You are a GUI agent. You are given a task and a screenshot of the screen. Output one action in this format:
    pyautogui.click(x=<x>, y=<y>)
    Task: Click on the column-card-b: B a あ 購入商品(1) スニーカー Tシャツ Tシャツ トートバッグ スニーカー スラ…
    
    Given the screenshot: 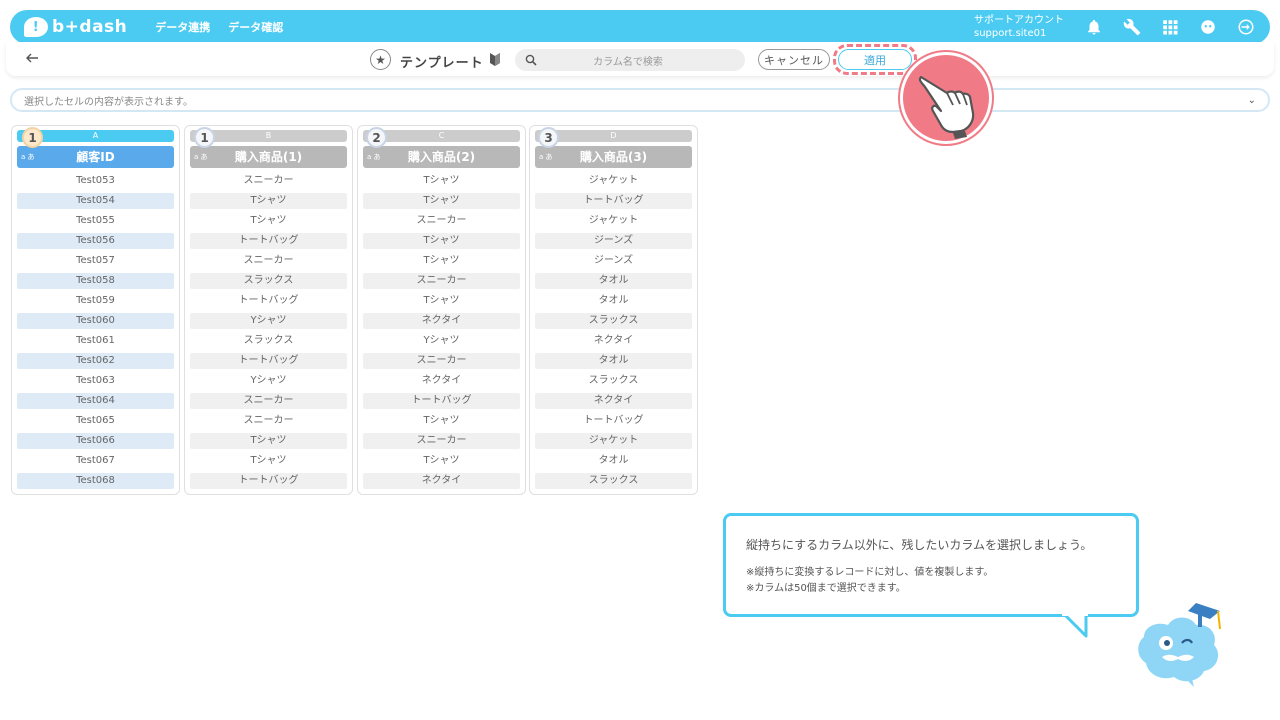 What is the action you would take?
    pyautogui.click(x=268, y=310)
    